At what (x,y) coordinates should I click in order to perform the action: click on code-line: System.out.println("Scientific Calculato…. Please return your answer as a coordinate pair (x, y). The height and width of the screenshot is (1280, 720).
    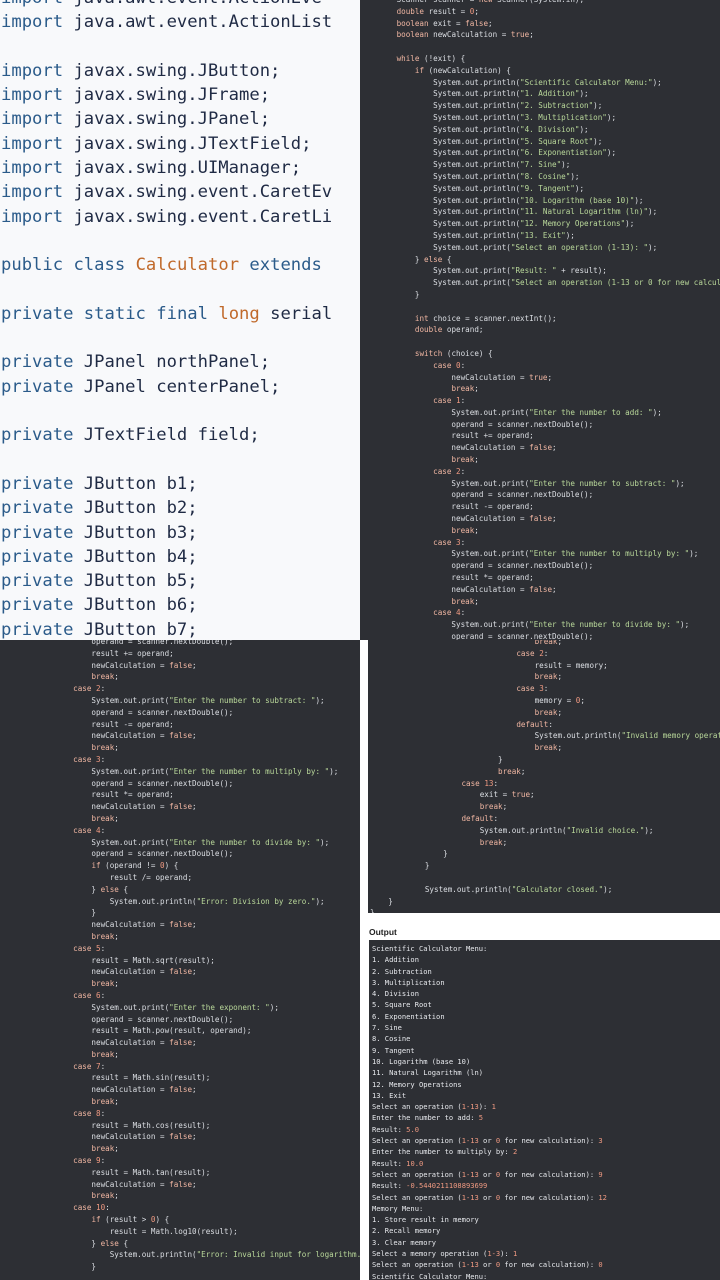
    Looking at the image, I should click on (511, 82).